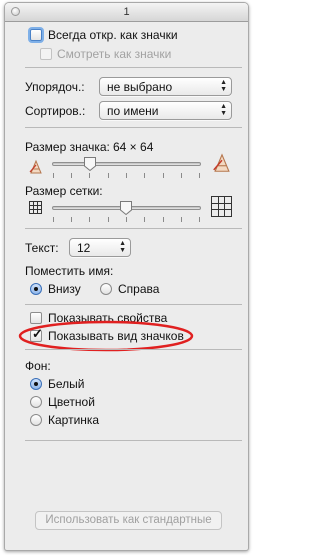 The height and width of the screenshot is (555, 320). Describe the element at coordinates (90, 164) in the screenshot. I see `icon-size-slider-thumb` at that location.